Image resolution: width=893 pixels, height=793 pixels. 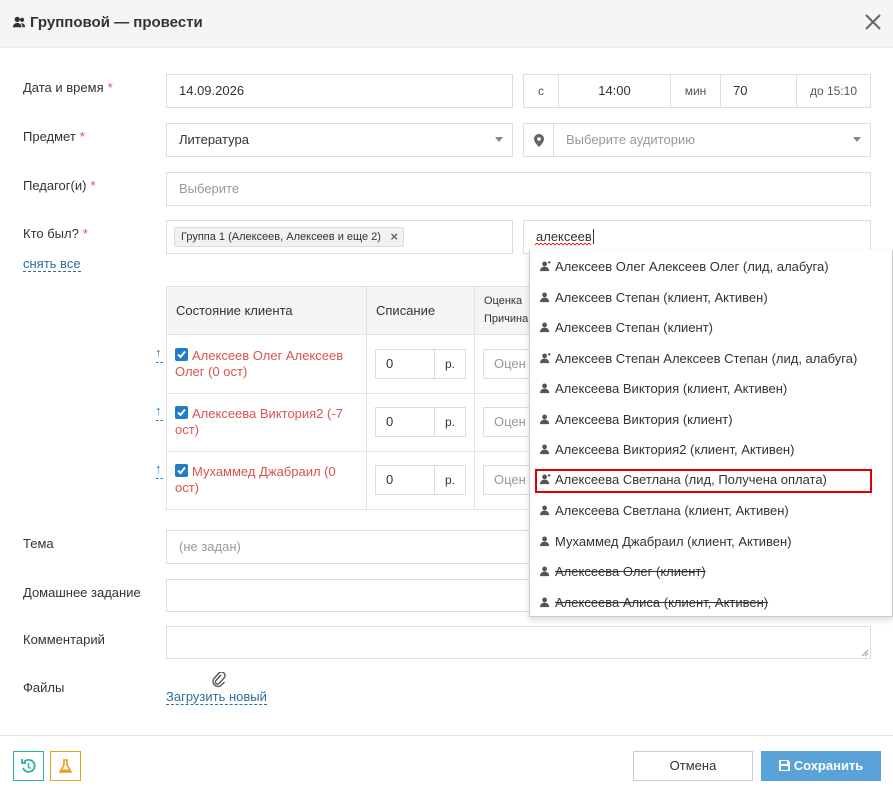 I want to click on restore-icon, so click(x=28, y=765).